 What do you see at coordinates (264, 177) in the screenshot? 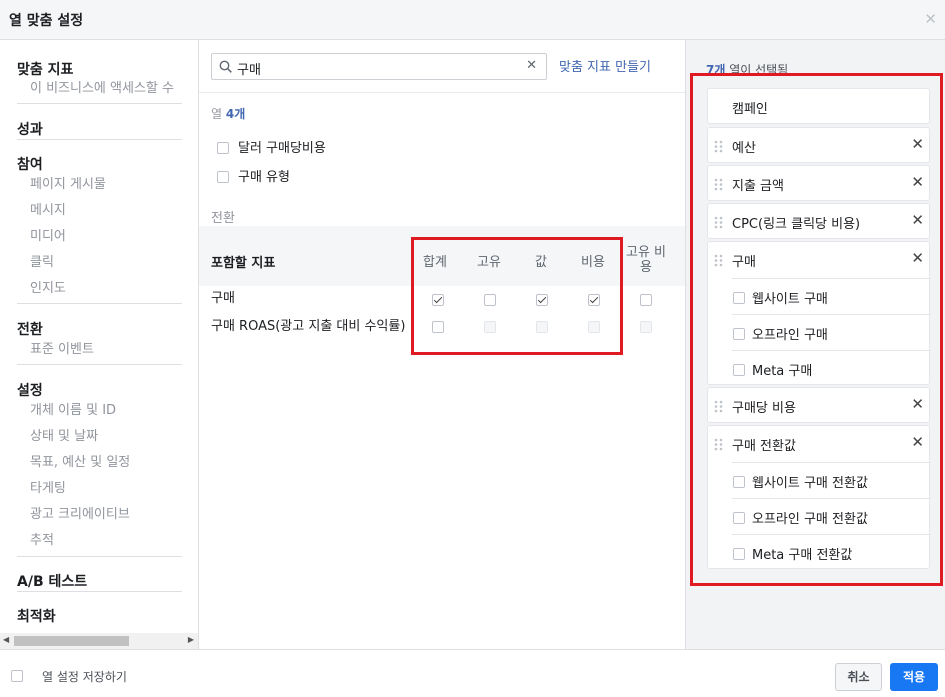
I see `option-label: 구매 유형` at bounding box center [264, 177].